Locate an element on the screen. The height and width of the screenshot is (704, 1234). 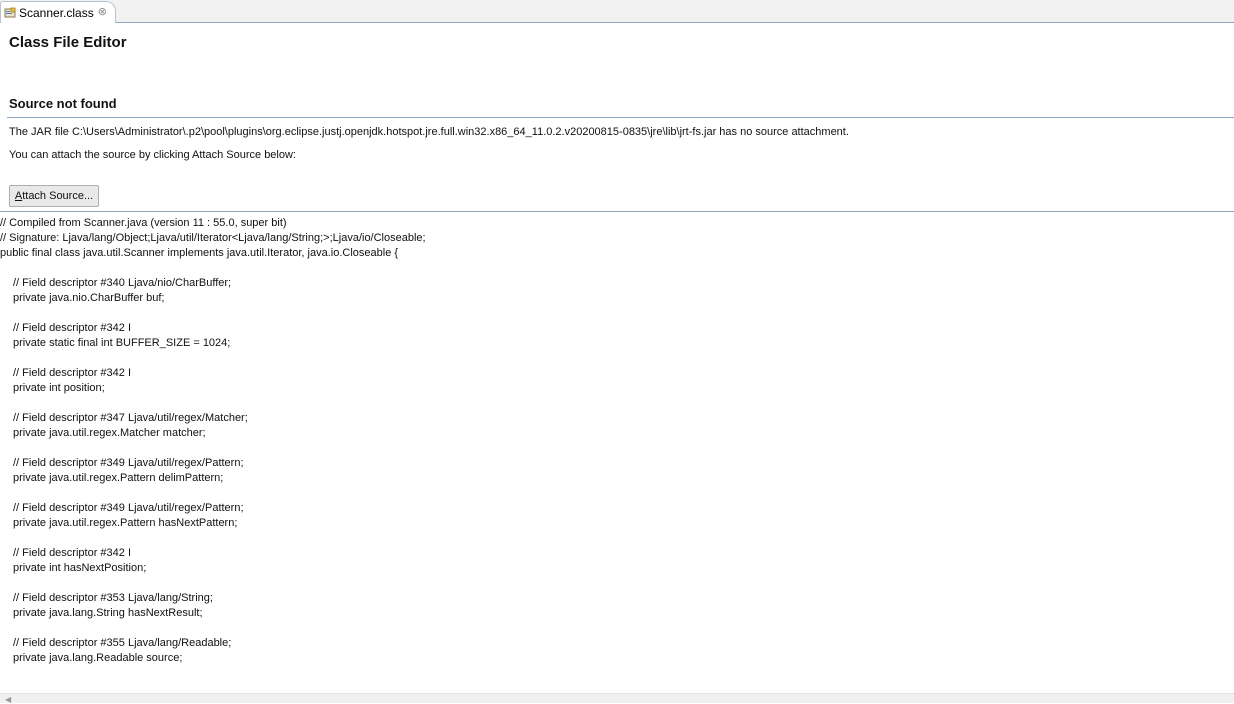
code-line: private java.util.regex.Matcher matcher; is located at coordinates (109, 433).